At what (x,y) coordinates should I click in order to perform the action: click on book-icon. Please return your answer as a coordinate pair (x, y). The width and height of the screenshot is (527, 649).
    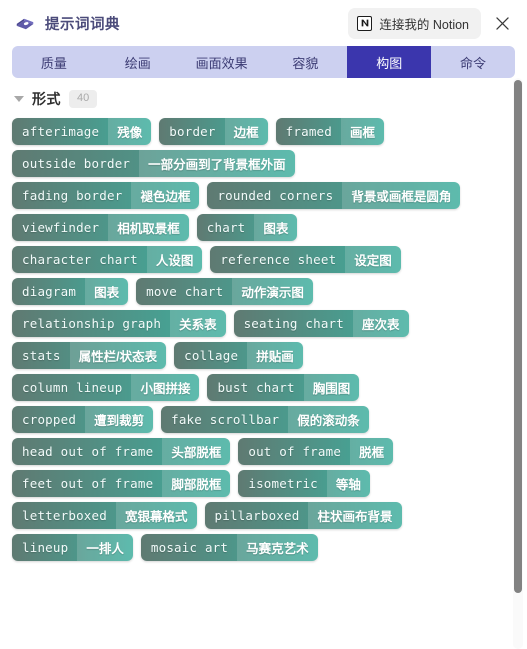
    Looking at the image, I should click on (25, 23).